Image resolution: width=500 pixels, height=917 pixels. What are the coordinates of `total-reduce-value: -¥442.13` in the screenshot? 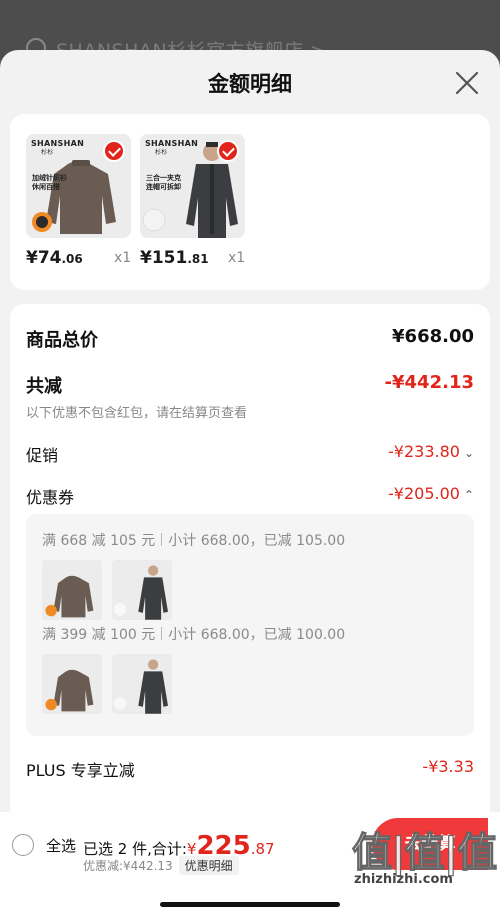 It's located at (429, 382).